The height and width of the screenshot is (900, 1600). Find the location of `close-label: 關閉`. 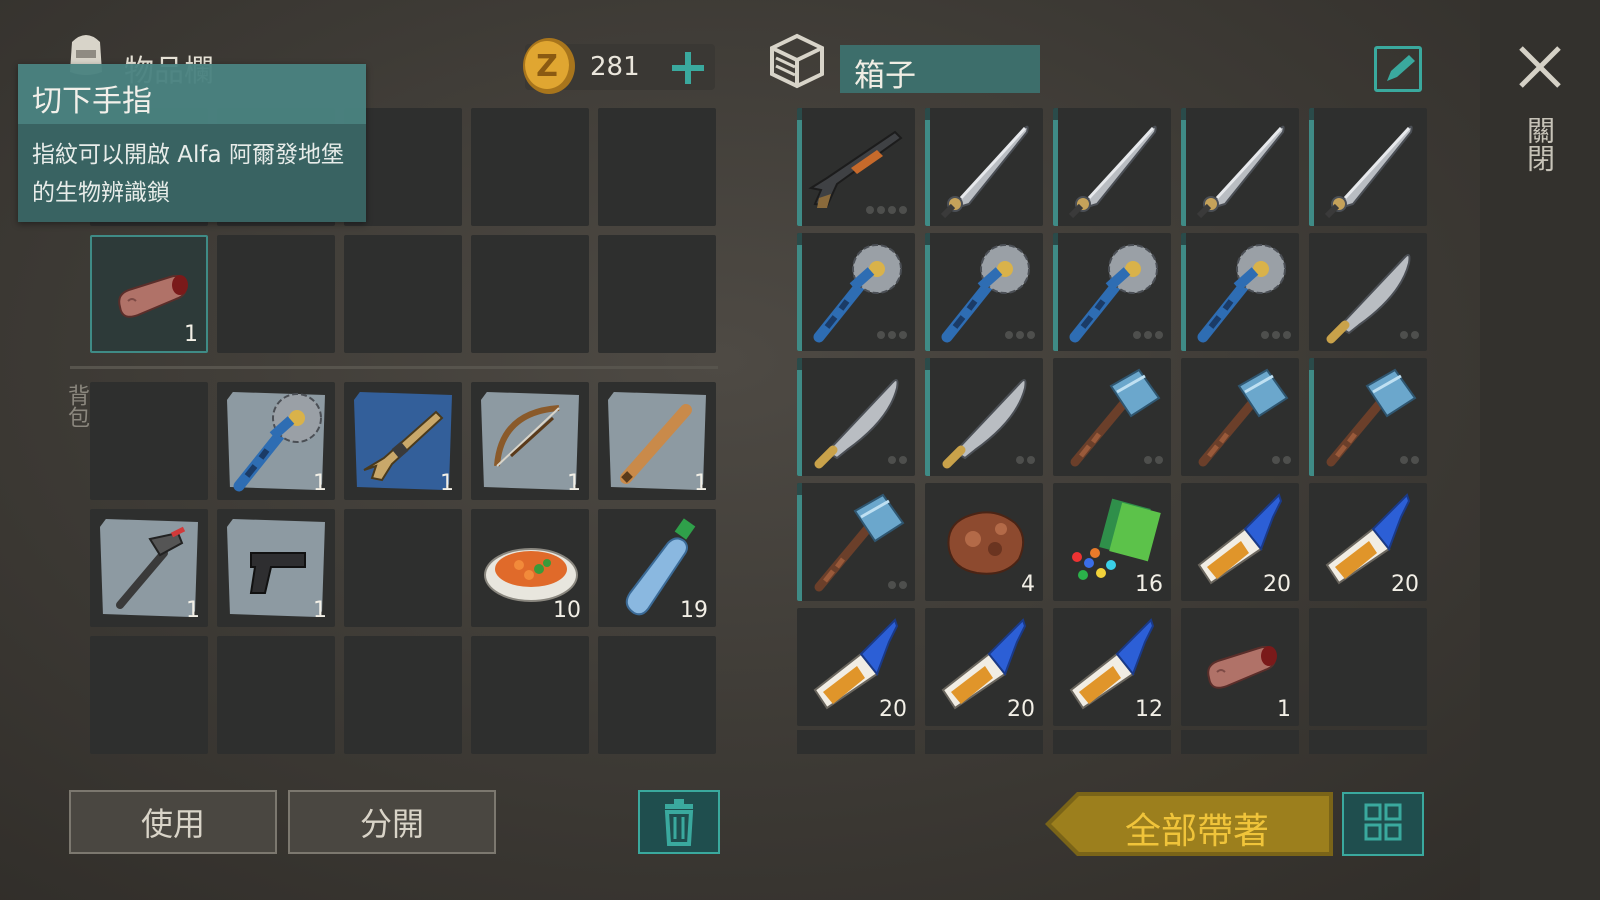

close-label: 關閉 is located at coordinates (1539, 144).